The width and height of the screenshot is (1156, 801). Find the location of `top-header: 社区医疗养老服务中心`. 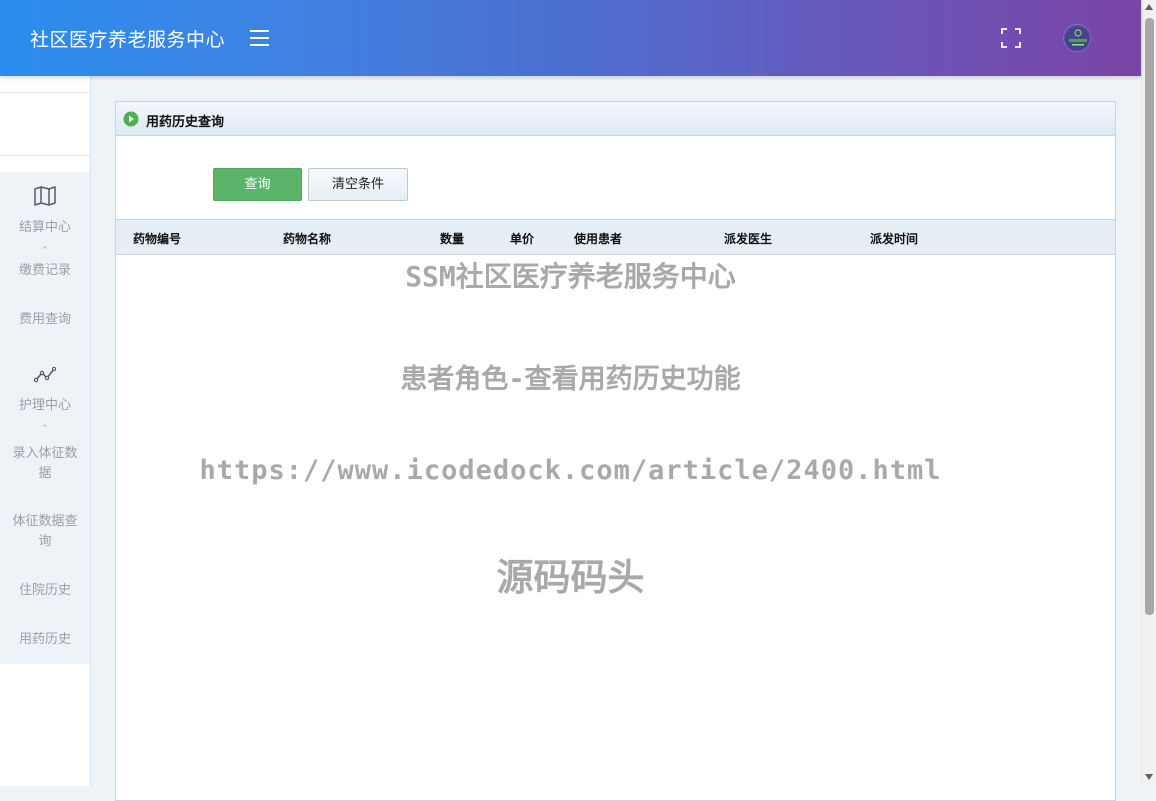

top-header: 社区医疗养老服务中心 is located at coordinates (570, 38).